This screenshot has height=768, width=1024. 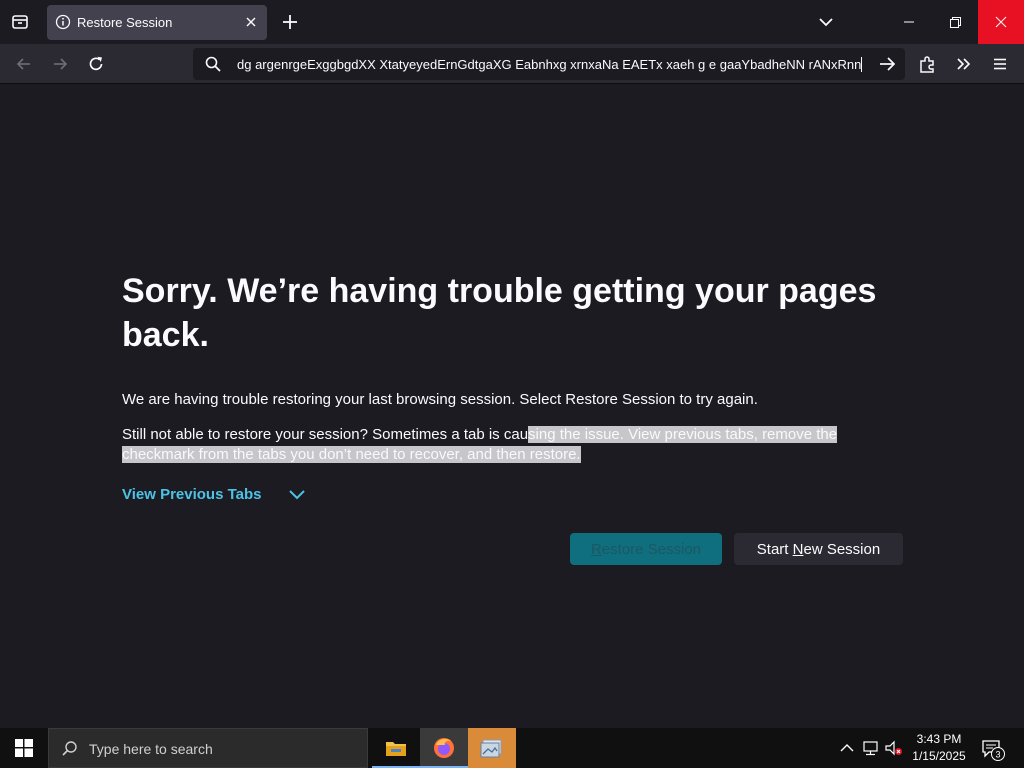 I want to click on restore-session-button: Restore Session, so click(x=646, y=549).